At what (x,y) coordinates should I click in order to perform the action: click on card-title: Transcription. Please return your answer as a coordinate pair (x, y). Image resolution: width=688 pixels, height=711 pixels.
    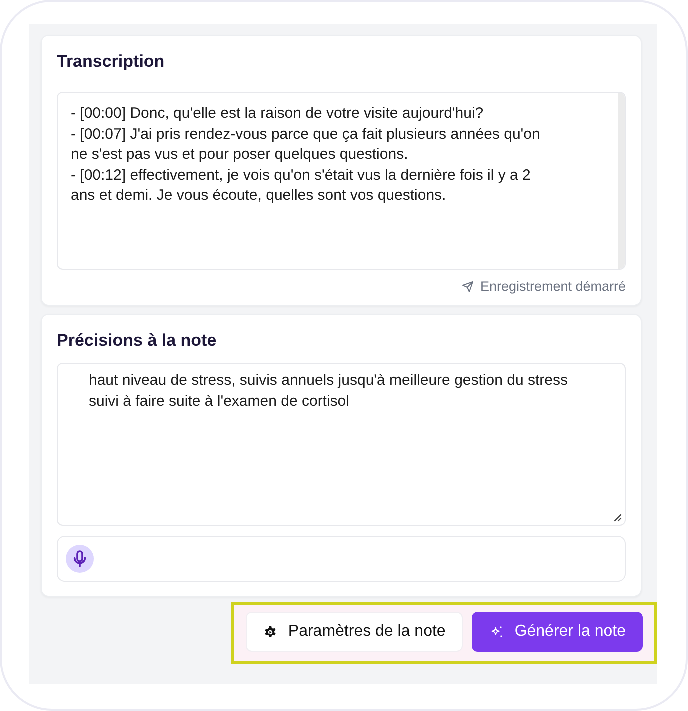
    Looking at the image, I should click on (111, 62).